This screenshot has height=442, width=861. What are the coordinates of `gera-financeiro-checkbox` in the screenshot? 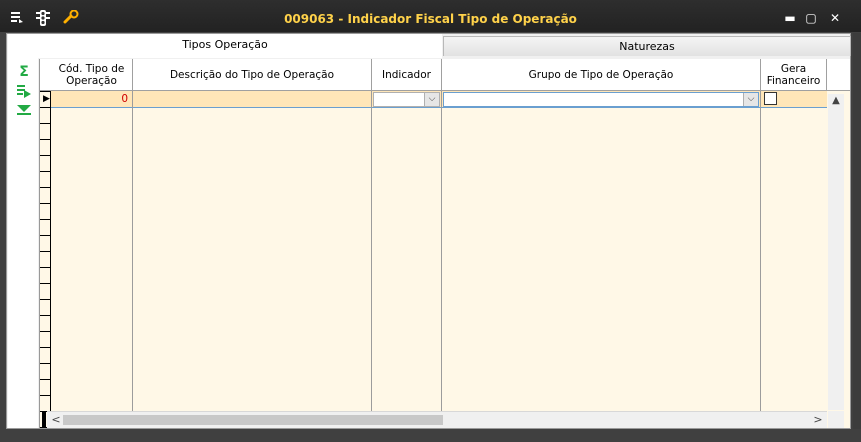 It's located at (770, 98).